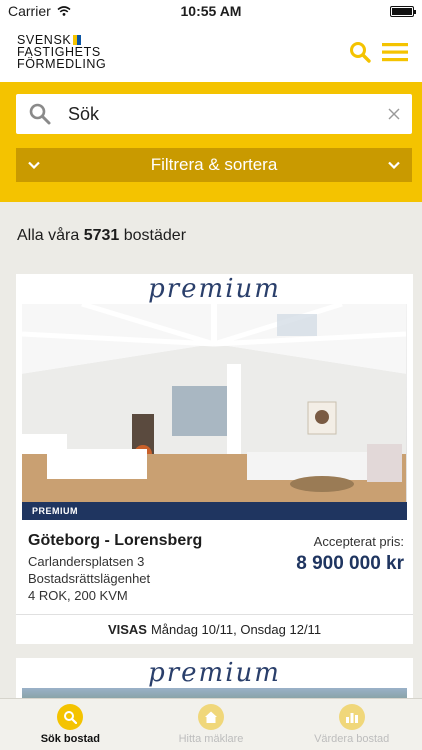 Image resolution: width=422 pixels, height=750 pixels. I want to click on search-input: Sök, so click(214, 114).